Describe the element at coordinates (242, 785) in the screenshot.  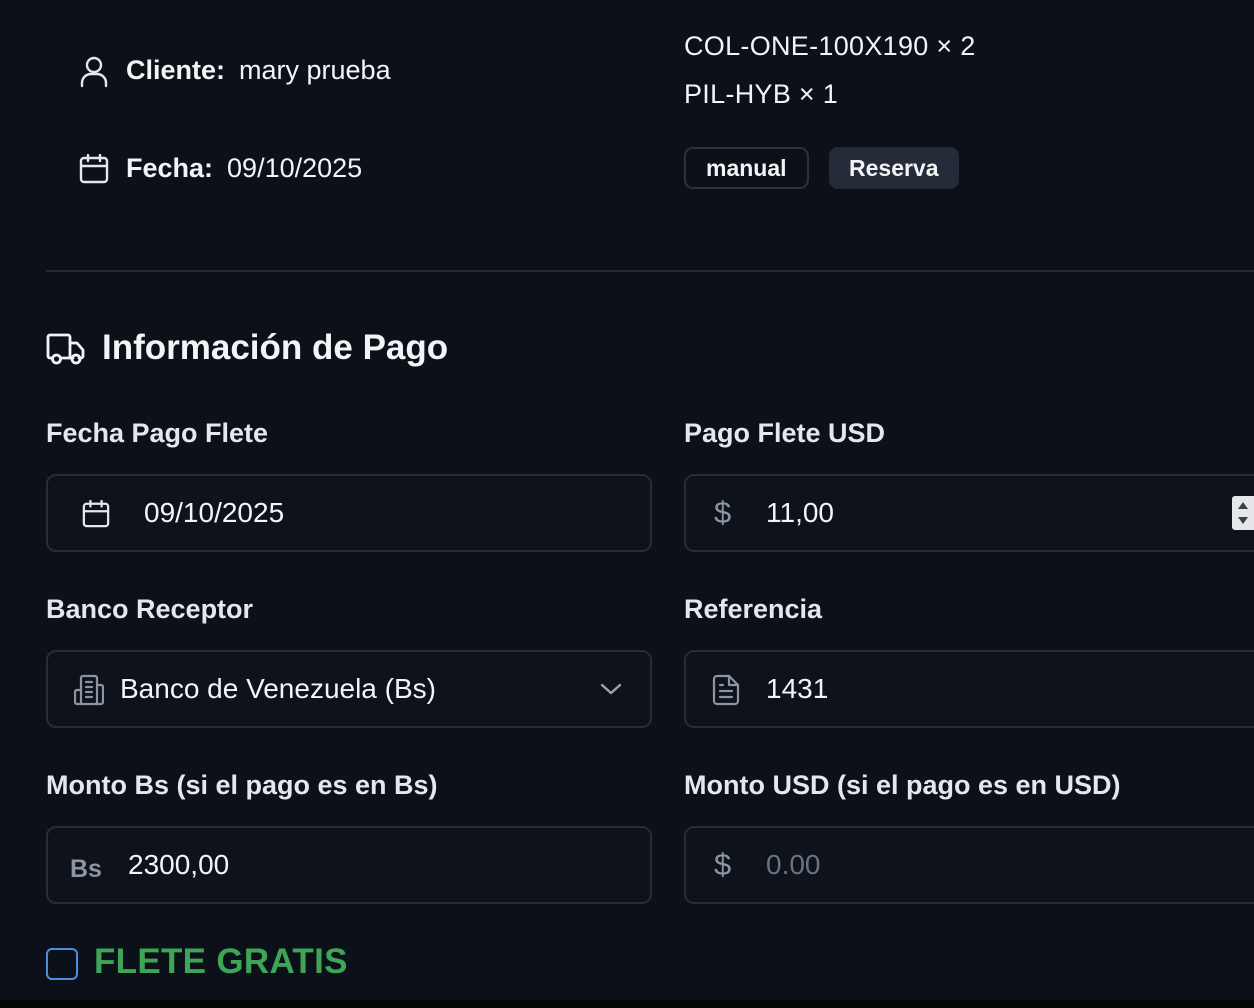
I see `monto-bs-label: Monto Bs (si el pago es en Bs)` at that location.